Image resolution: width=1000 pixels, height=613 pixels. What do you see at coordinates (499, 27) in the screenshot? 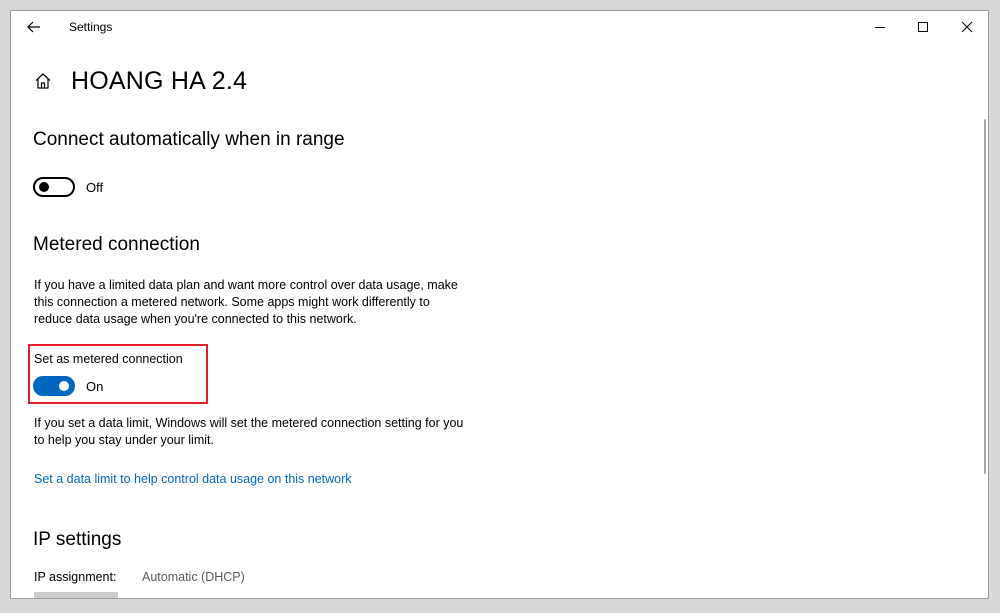
I see `title-bar: Settings` at bounding box center [499, 27].